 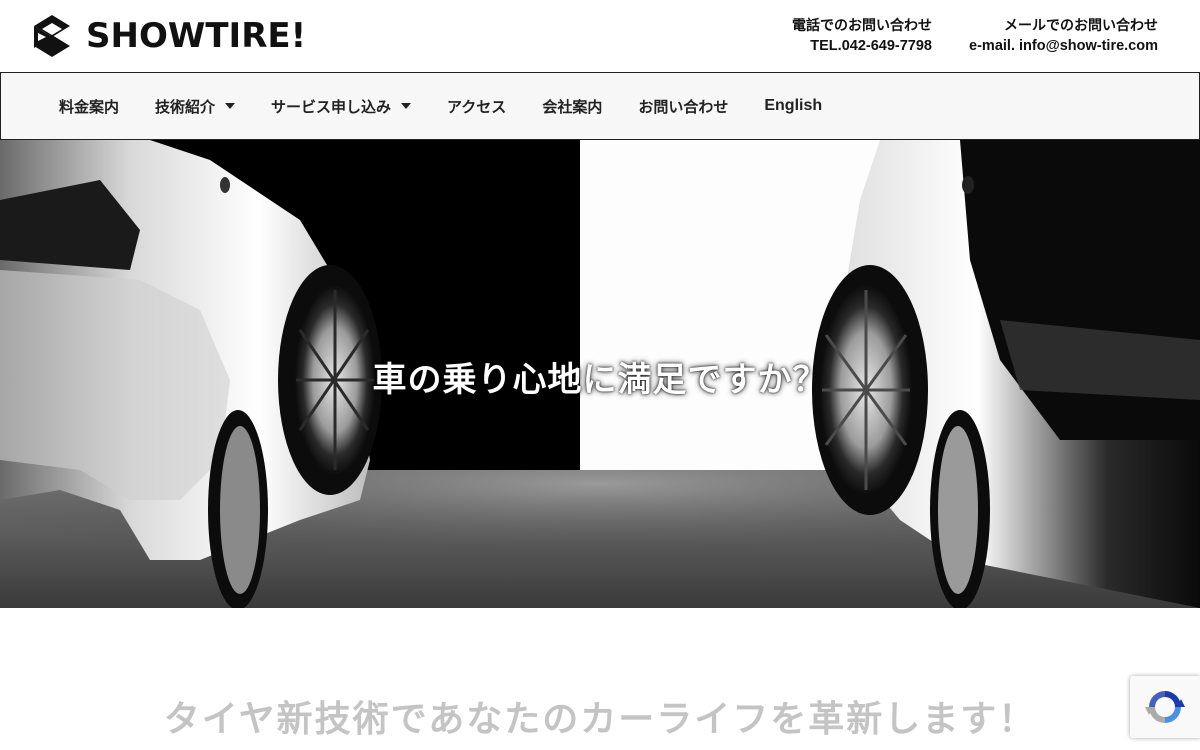 I want to click on phone-contact-label: 電話でのお問い合わせ, so click(x=862, y=26).